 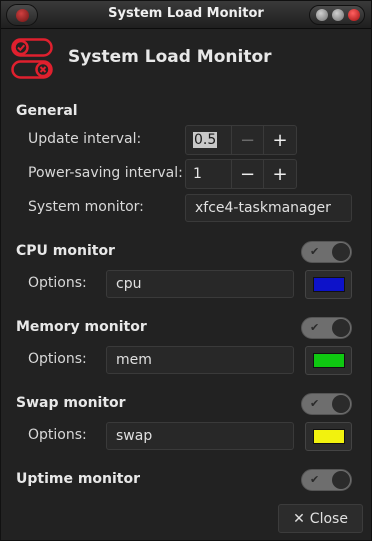 What do you see at coordinates (200, 436) in the screenshot?
I see `swap-options-input: swap` at bounding box center [200, 436].